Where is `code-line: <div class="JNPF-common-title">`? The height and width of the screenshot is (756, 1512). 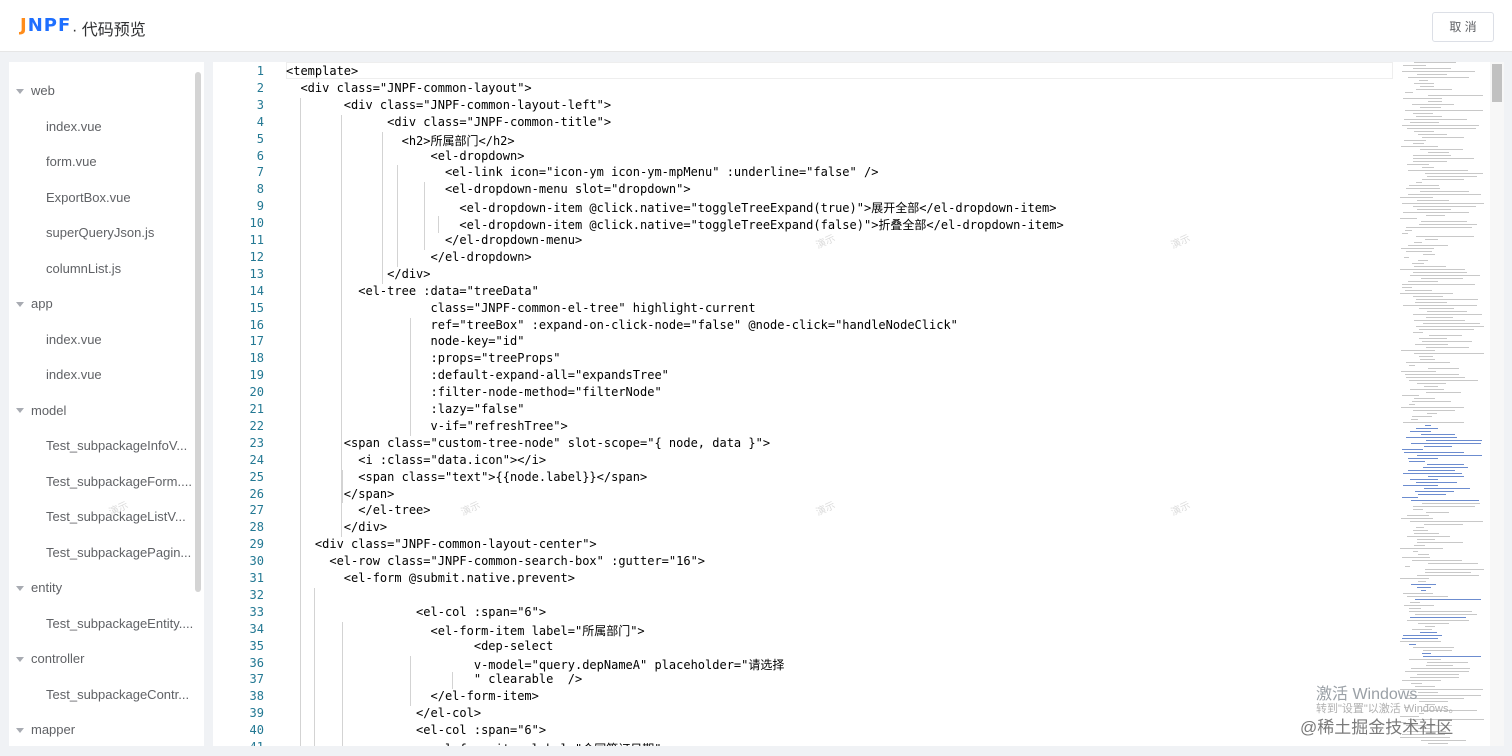 code-line: <div class="JNPF-common-title"> is located at coordinates (448, 122).